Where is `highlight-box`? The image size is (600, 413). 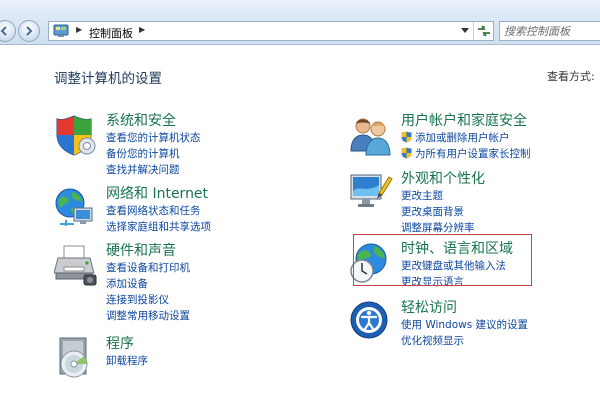
highlight-box is located at coordinates (442, 260).